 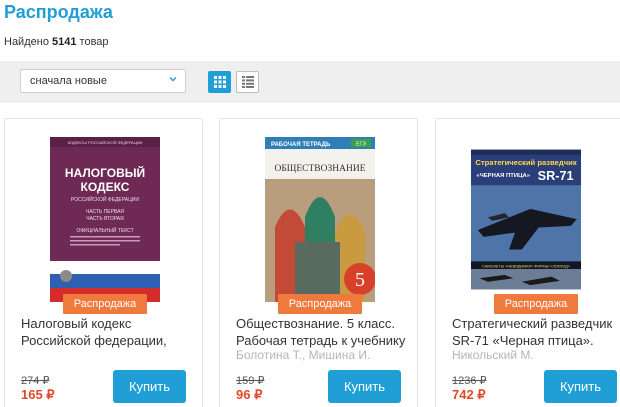 I want to click on cover-grade-text: 5, so click(x=360, y=280).